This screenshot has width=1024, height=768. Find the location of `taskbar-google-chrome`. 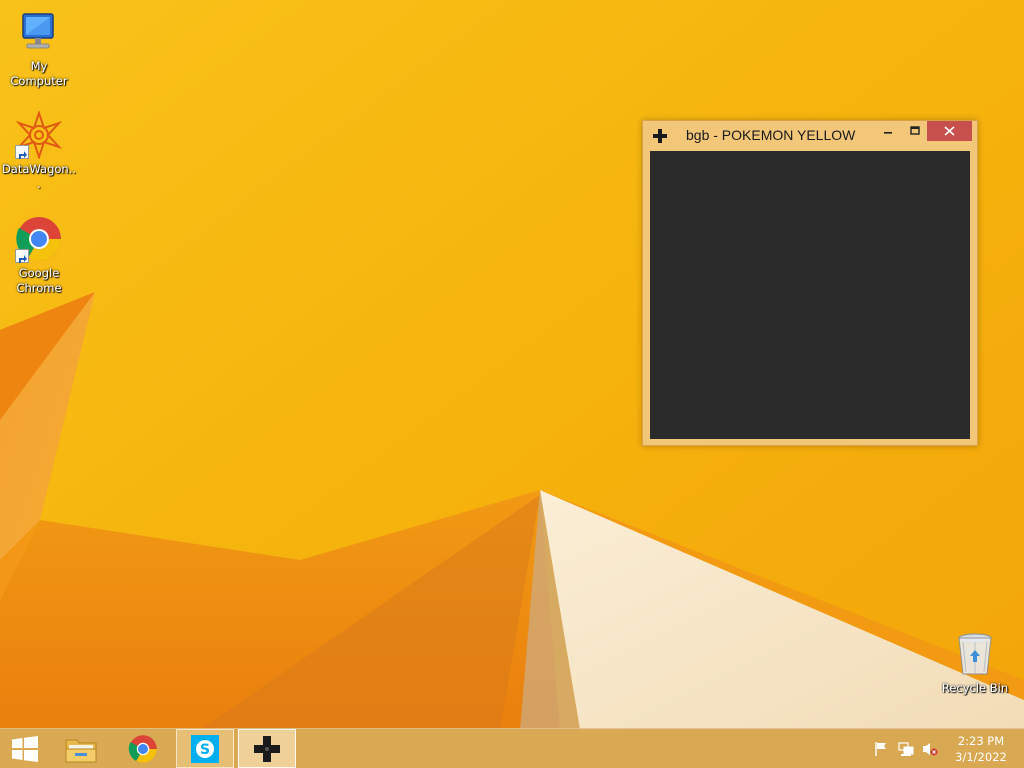

taskbar-google-chrome is located at coordinates (143, 748).